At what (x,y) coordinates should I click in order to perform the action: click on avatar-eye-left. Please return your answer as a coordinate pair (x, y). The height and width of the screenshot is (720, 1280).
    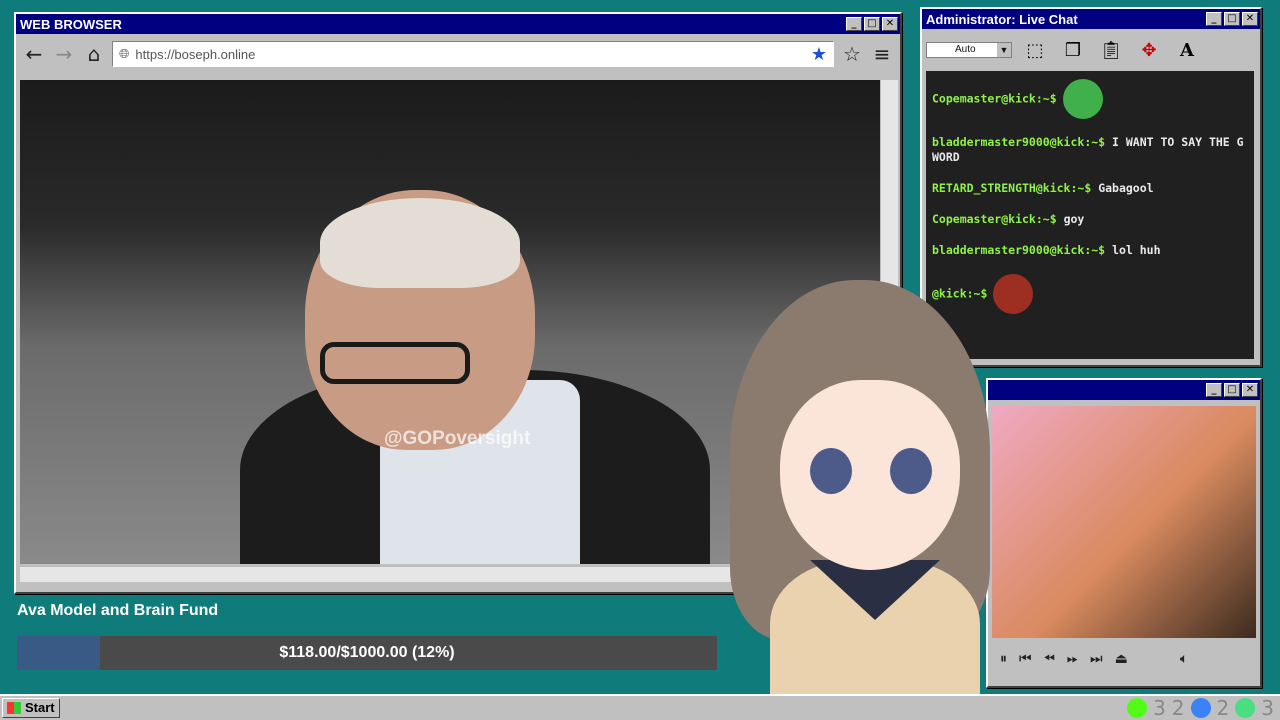
    Looking at the image, I should click on (831, 471).